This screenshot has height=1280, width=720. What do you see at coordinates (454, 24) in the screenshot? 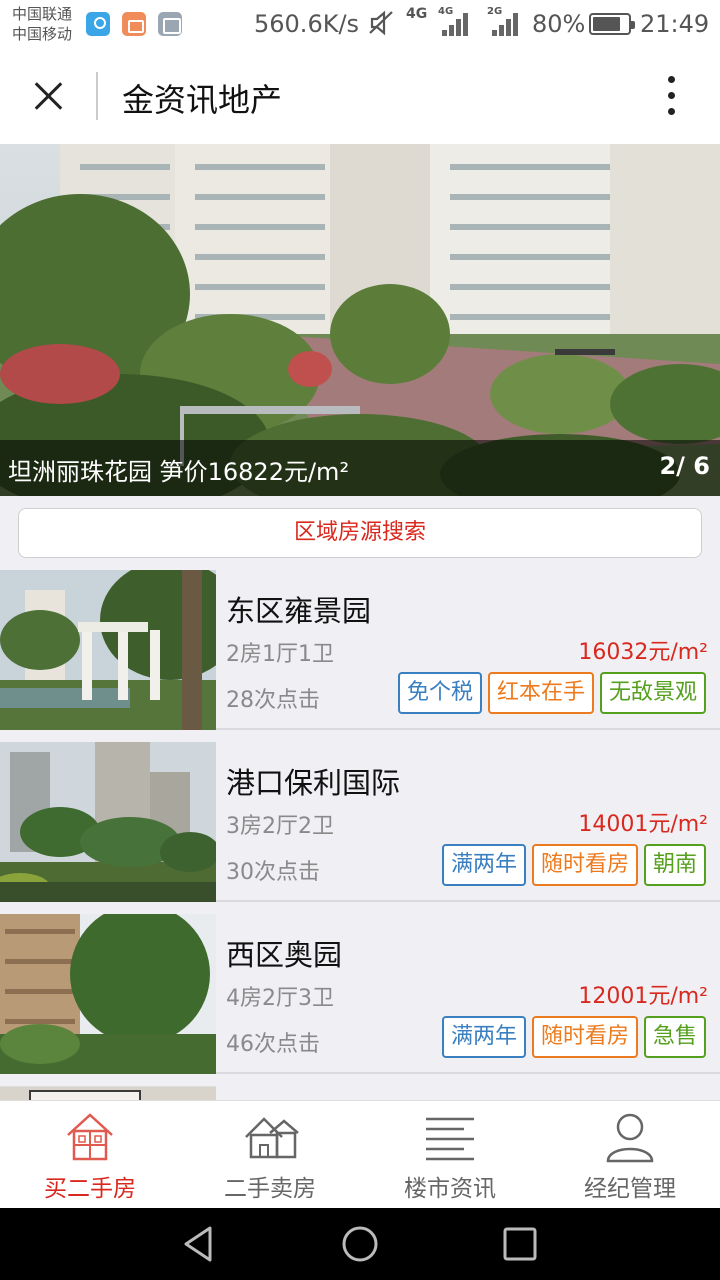
I see `signal-1-icon` at bounding box center [454, 24].